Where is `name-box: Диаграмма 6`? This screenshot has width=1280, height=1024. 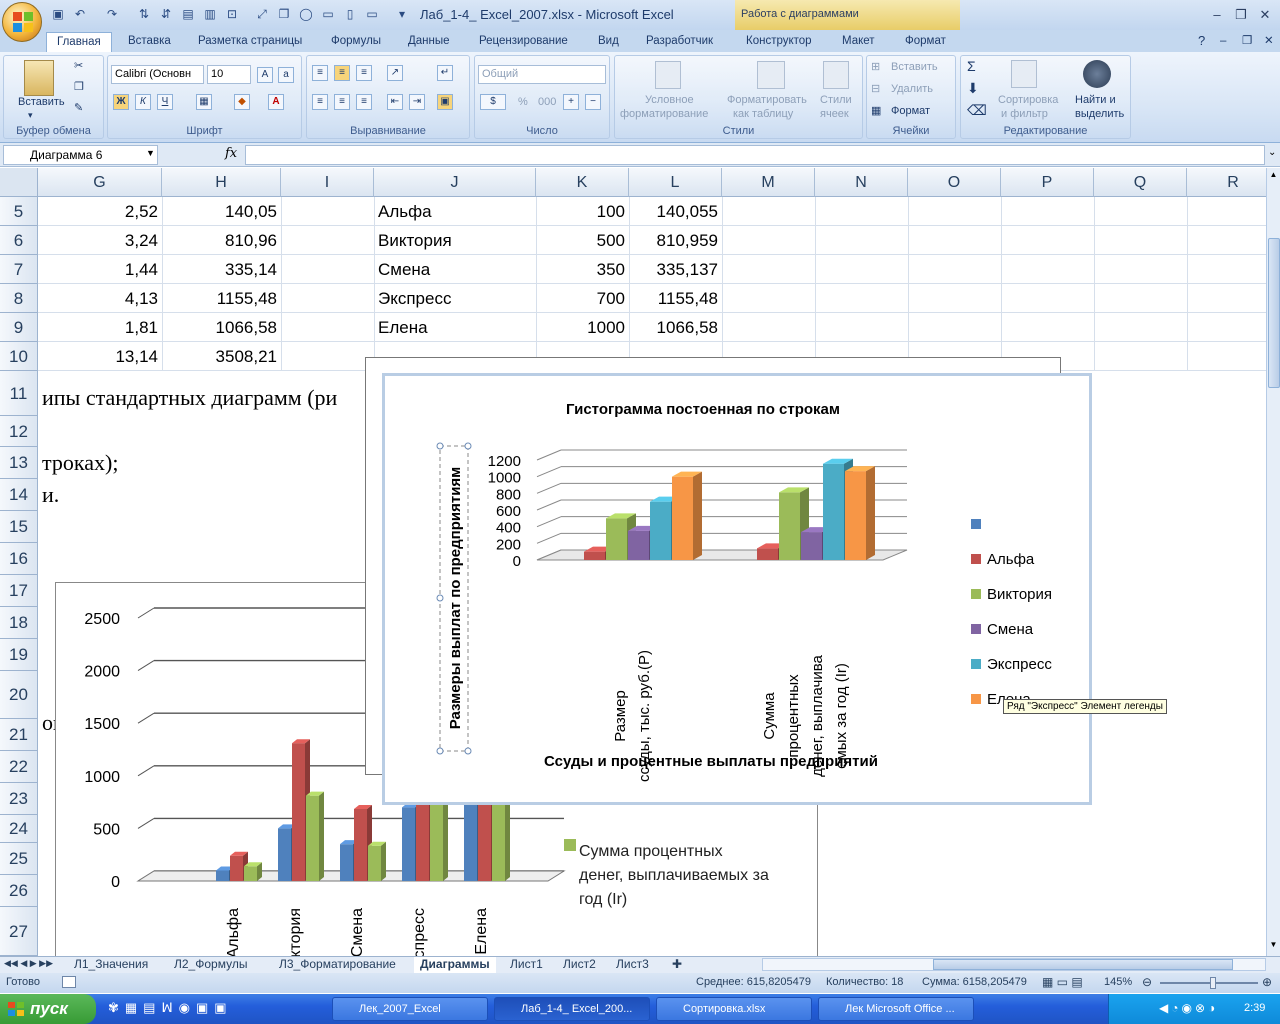
name-box: Диаграмма 6 is located at coordinates (80, 155).